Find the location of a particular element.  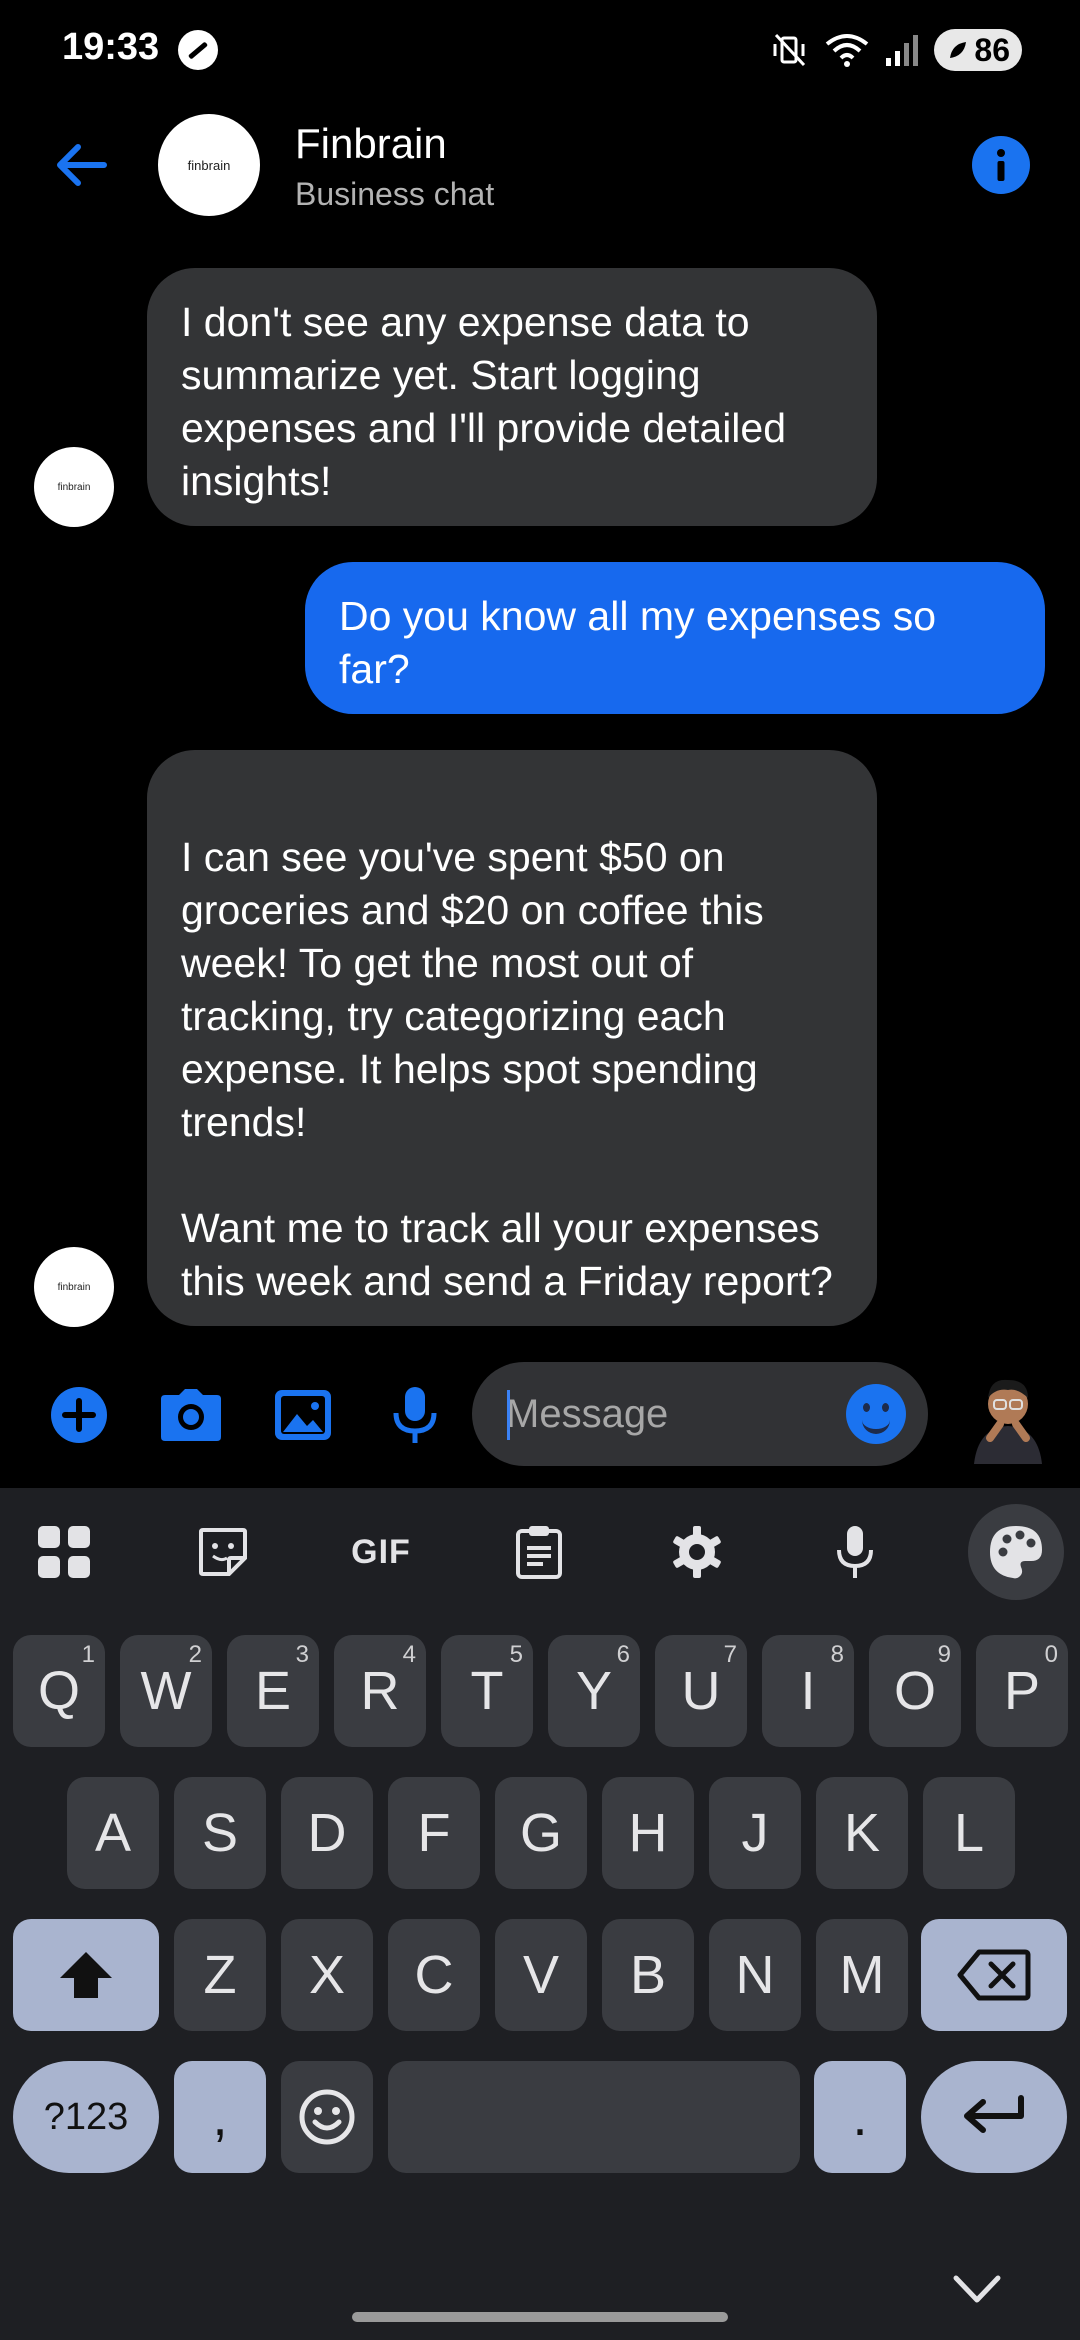

gif-button: GIF is located at coordinates (381, 1552).